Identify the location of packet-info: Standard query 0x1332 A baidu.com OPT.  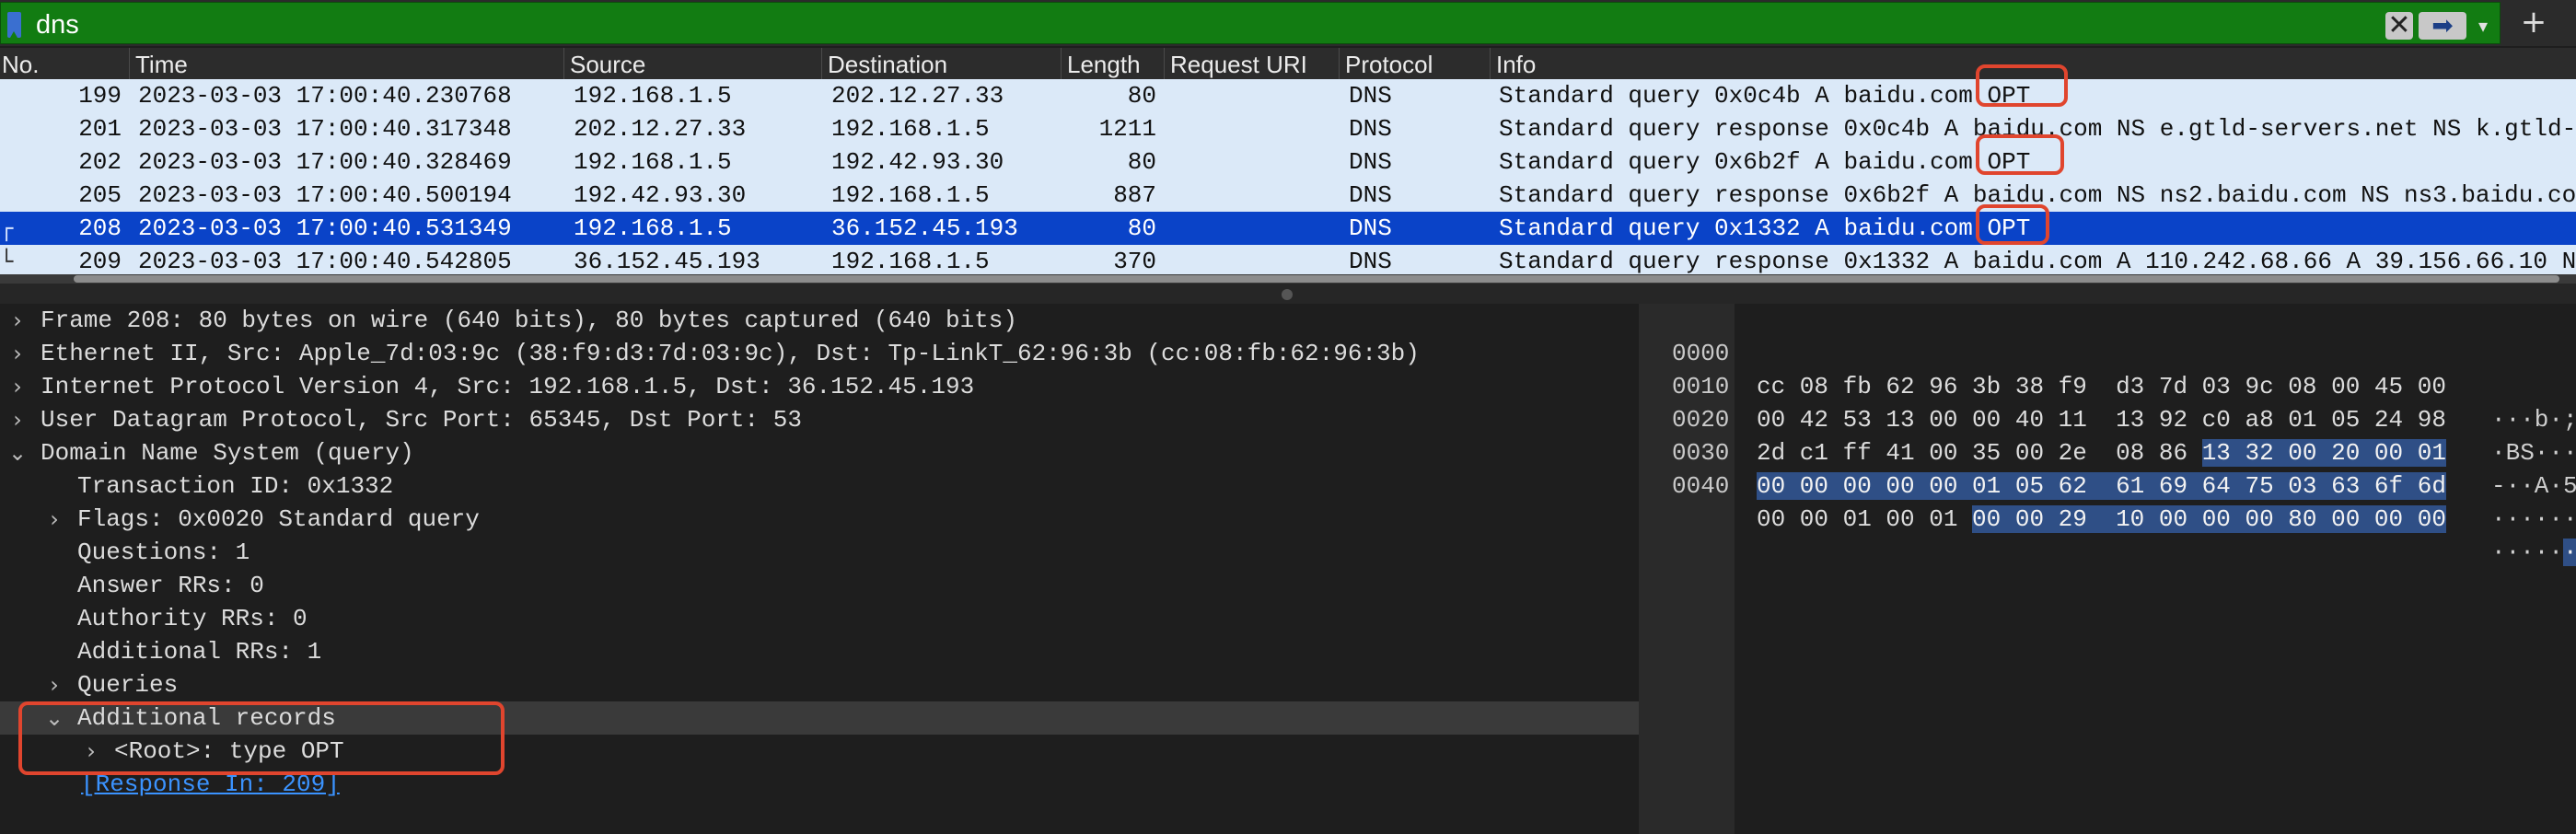
(1765, 228).